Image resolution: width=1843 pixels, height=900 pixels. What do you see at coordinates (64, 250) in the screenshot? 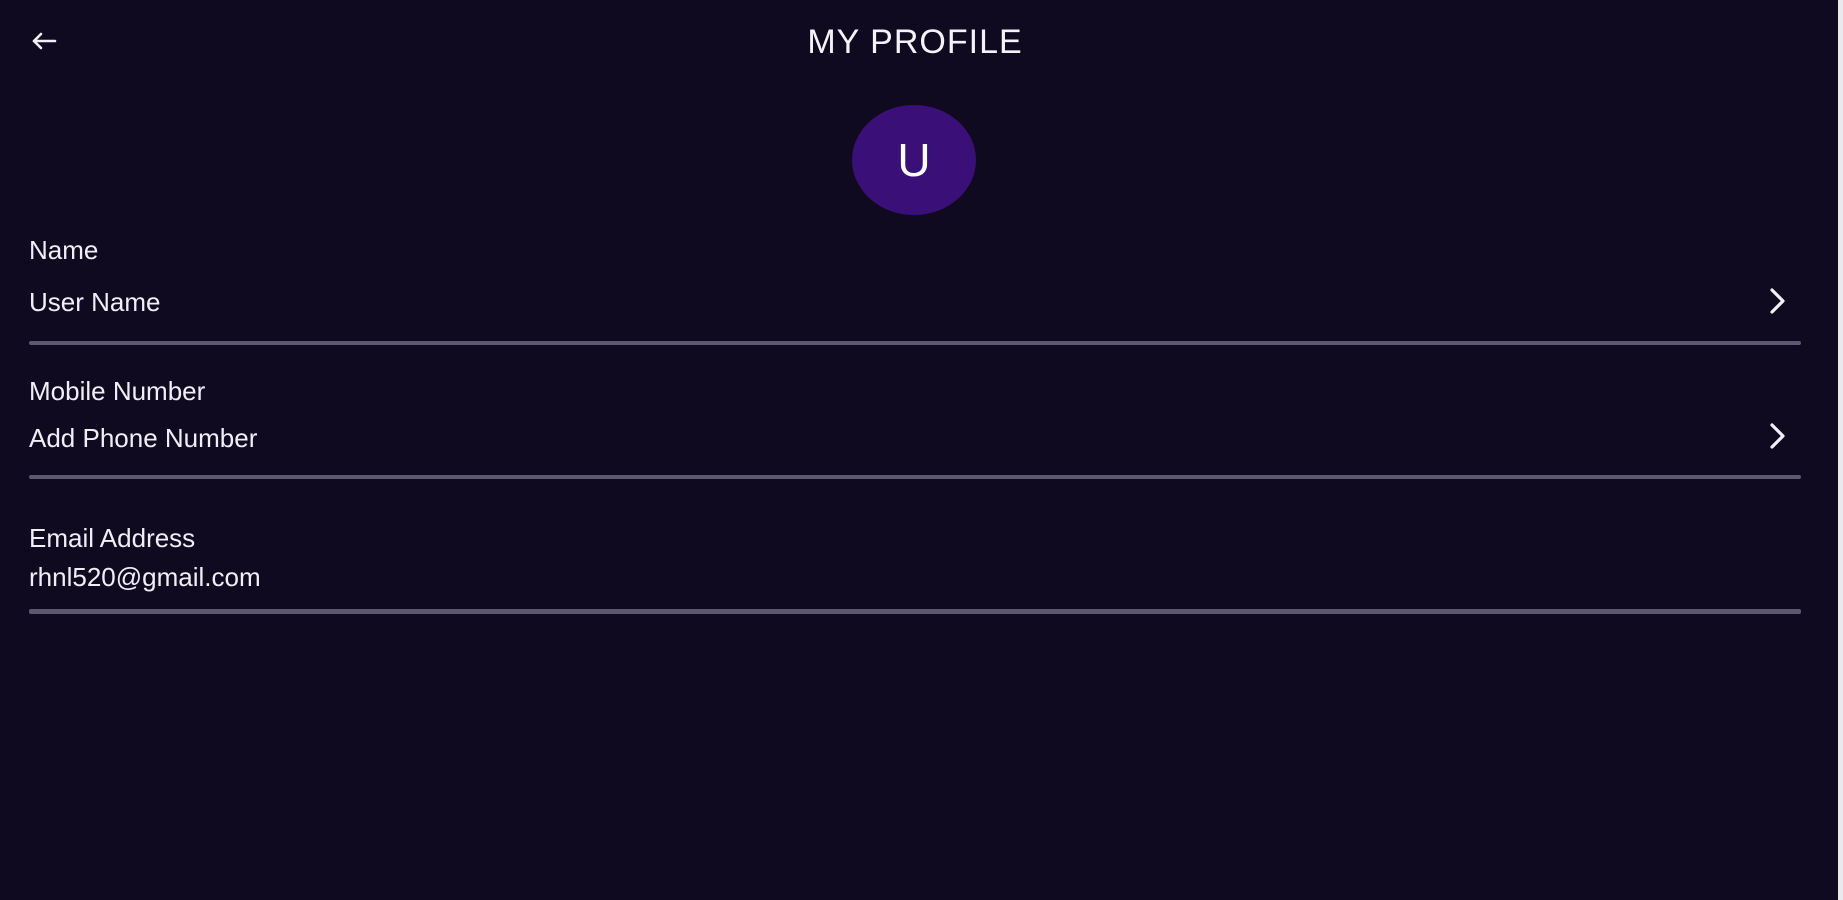
I see `name-label: Name` at bounding box center [64, 250].